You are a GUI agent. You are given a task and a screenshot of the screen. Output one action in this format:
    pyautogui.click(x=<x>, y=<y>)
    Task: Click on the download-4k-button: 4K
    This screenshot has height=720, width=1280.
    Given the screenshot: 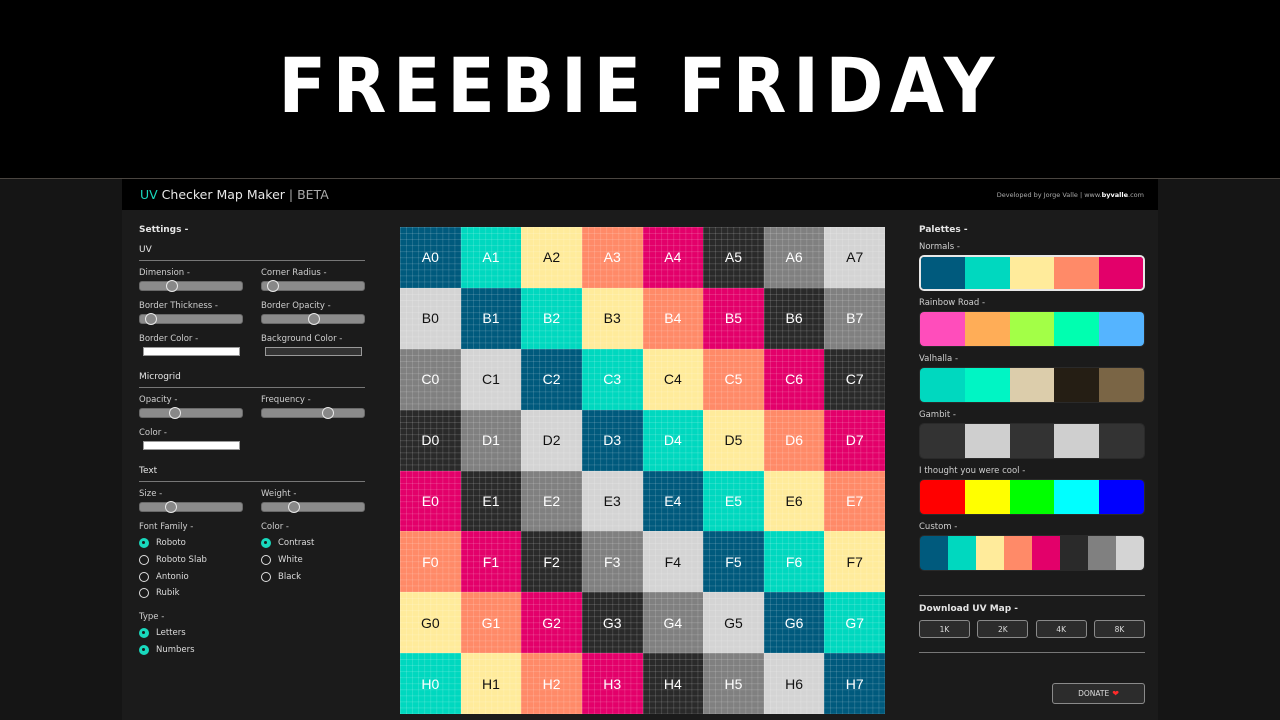 What is the action you would take?
    pyautogui.click(x=1061, y=629)
    